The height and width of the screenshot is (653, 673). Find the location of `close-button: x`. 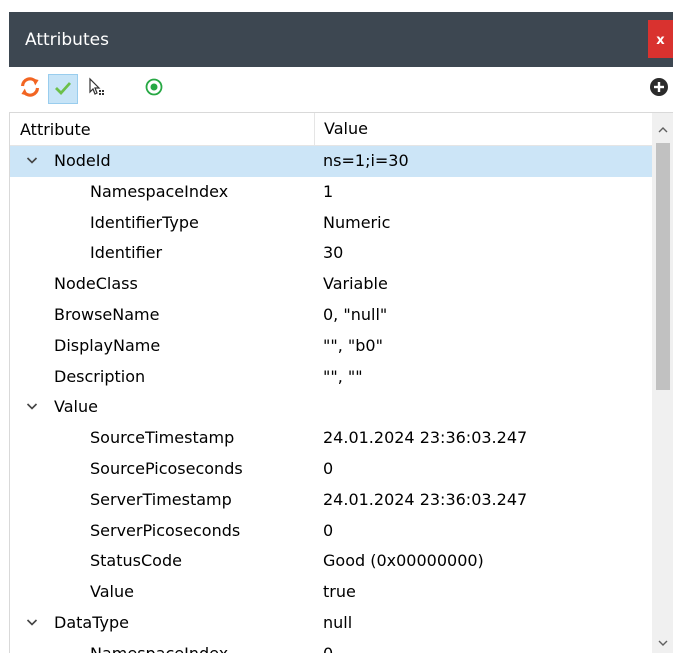

close-button: x is located at coordinates (660, 39).